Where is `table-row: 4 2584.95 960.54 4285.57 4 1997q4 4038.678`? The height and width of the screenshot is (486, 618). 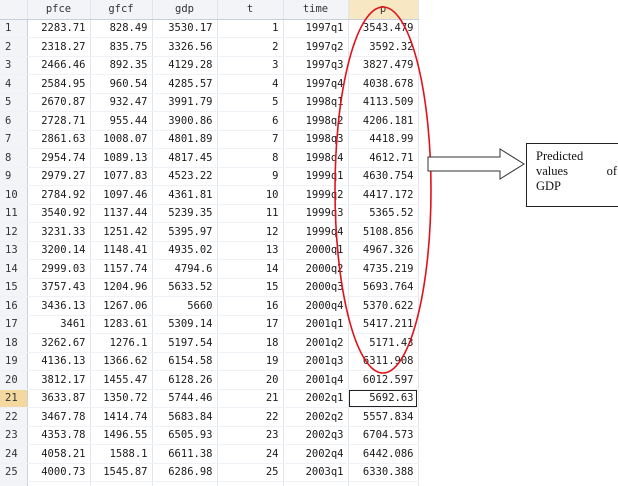
table-row: 4 2584.95 960.54 4285.57 4 1997q4 4038.678 is located at coordinates (209, 84).